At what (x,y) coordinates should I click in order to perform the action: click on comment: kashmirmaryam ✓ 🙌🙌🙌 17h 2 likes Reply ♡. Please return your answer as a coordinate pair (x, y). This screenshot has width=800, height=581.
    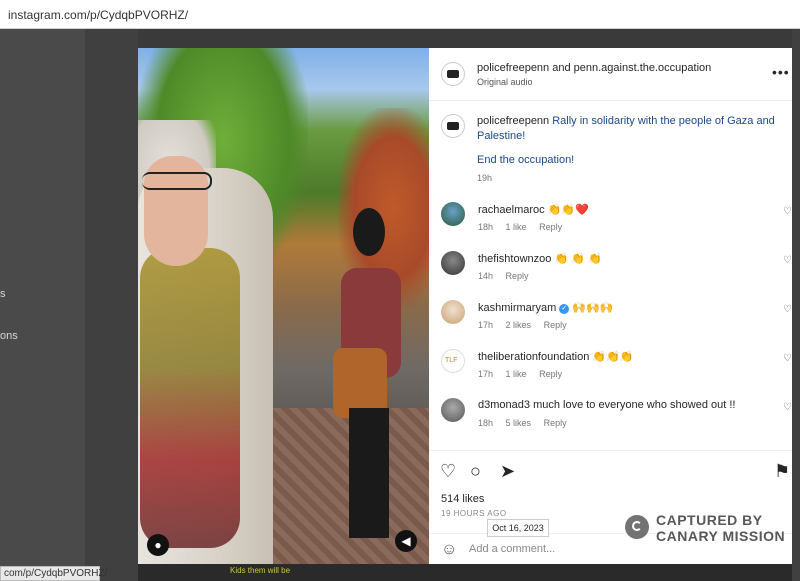
    Looking at the image, I should click on (616, 318).